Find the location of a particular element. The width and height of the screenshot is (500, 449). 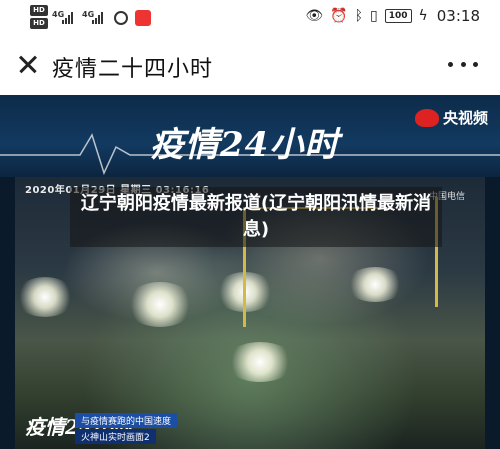

lower-third-line1: 与疫情赛跑的中国速度 is located at coordinates (126, 420).